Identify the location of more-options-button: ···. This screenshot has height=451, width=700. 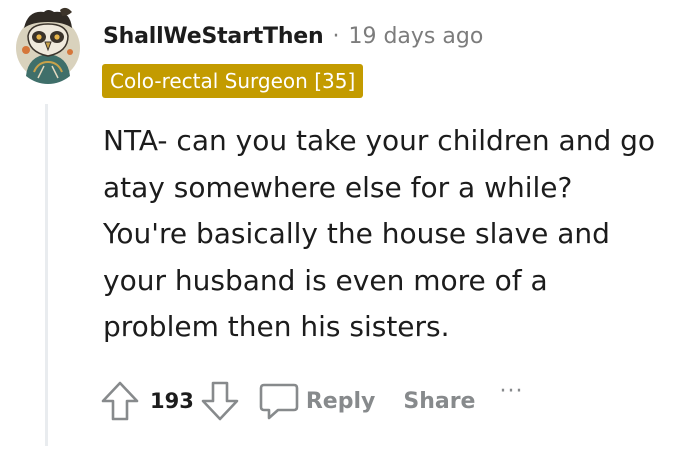
(511, 391).